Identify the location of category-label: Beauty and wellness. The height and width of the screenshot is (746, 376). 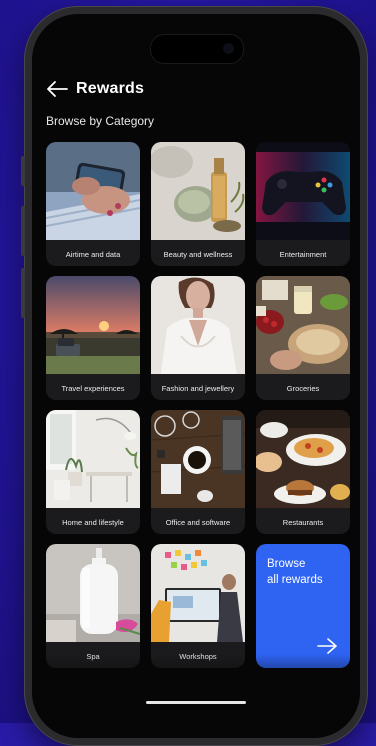
(198, 254).